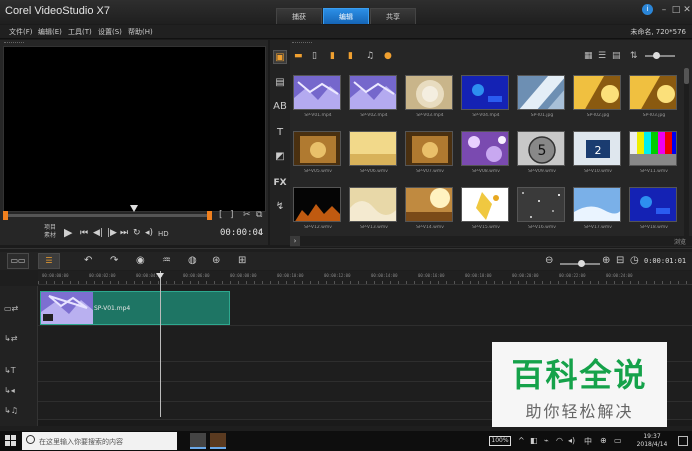 The width and height of the screenshot is (692, 451). Describe the element at coordinates (50, 236) in the screenshot. I see `clip-mode-label: 素材` at that location.